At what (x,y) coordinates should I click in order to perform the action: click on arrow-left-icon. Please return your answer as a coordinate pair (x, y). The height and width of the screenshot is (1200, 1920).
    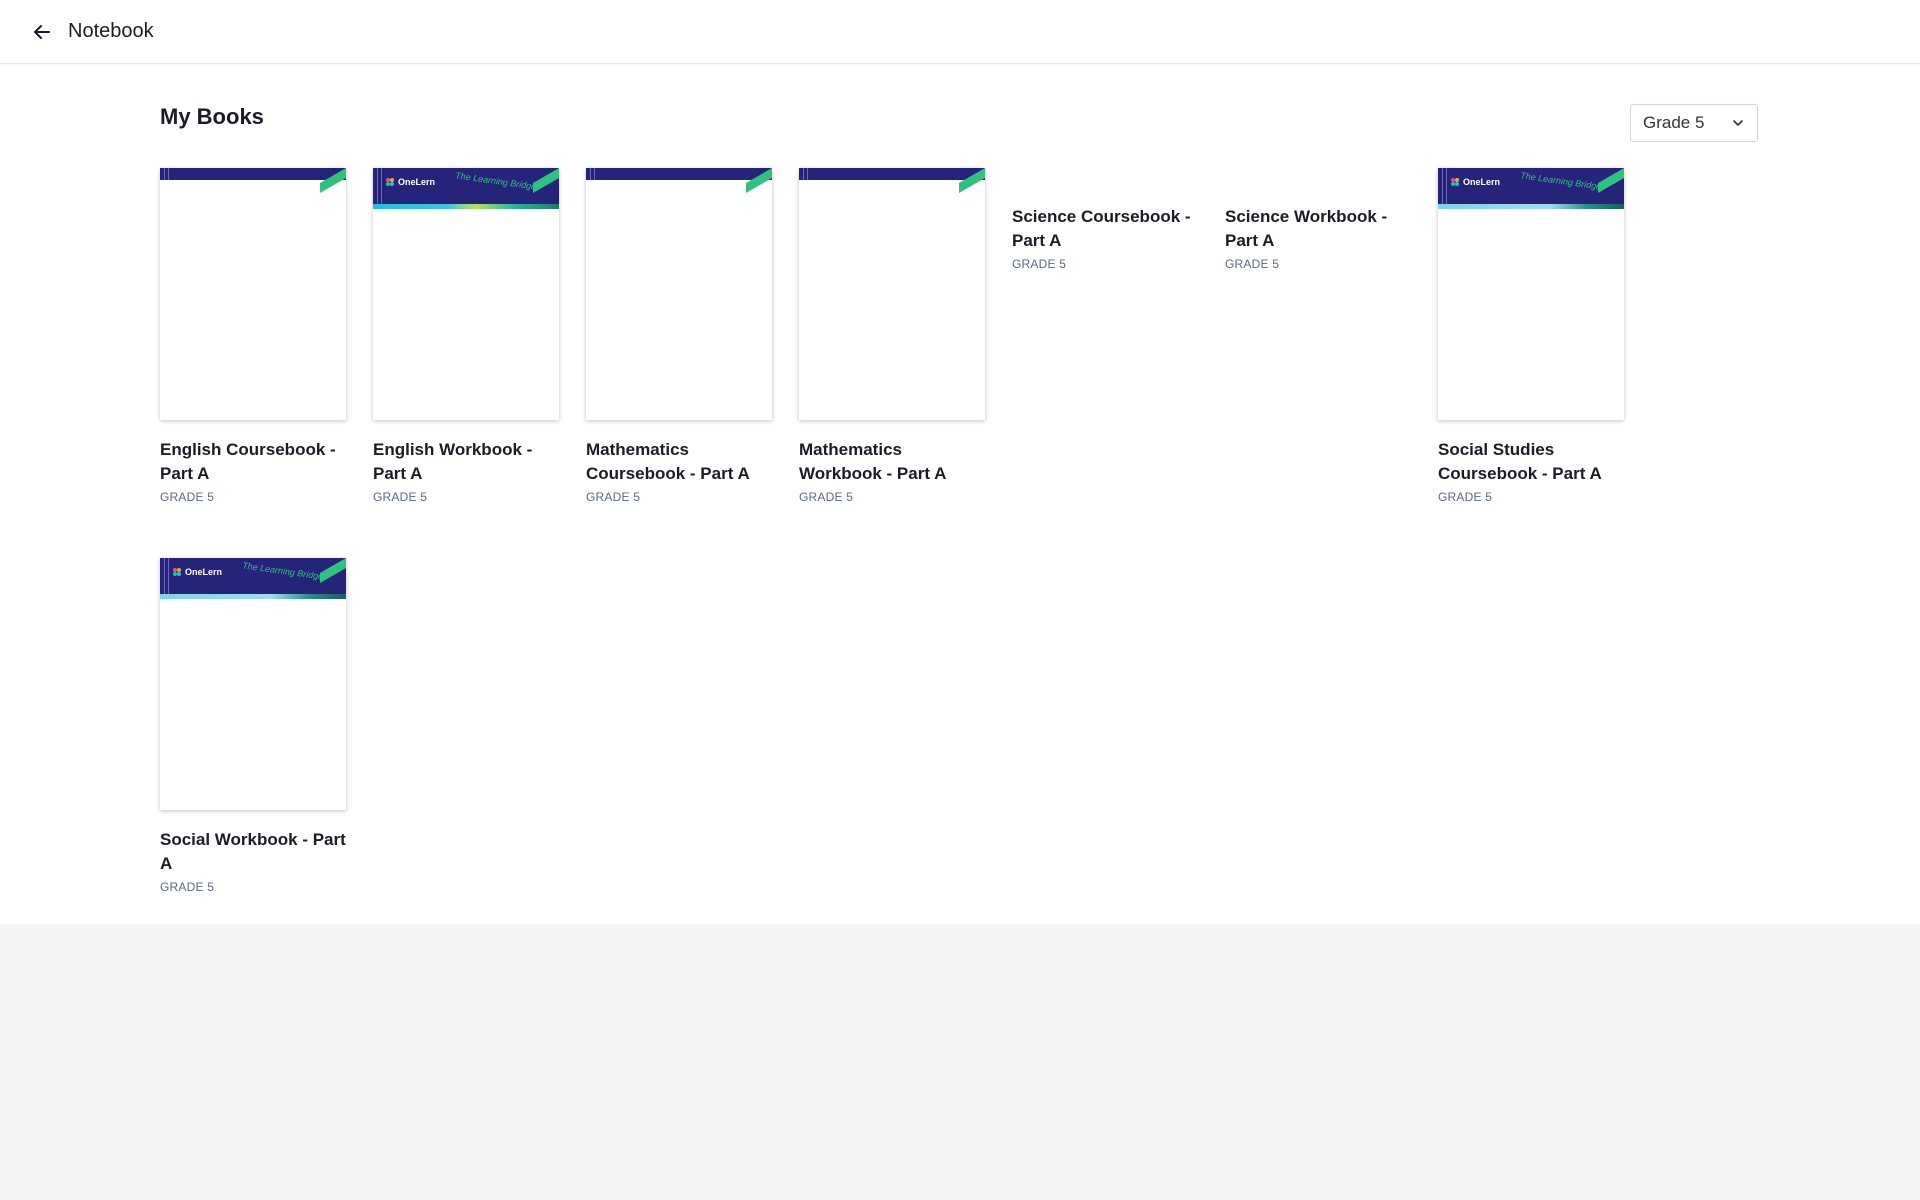
    Looking at the image, I should click on (42, 32).